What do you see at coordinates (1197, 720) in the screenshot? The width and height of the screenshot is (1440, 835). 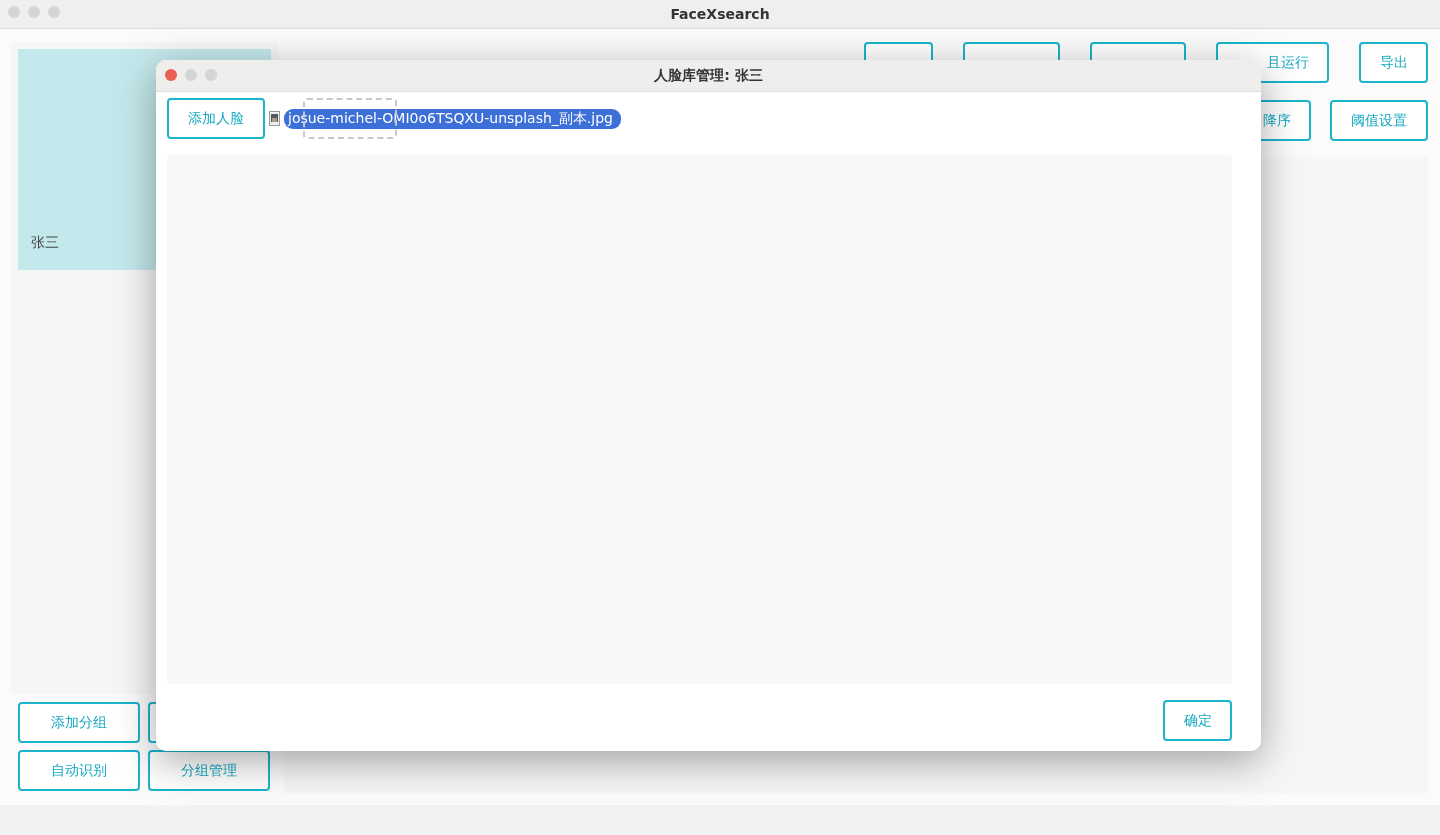 I see `confirm-button: 确定` at bounding box center [1197, 720].